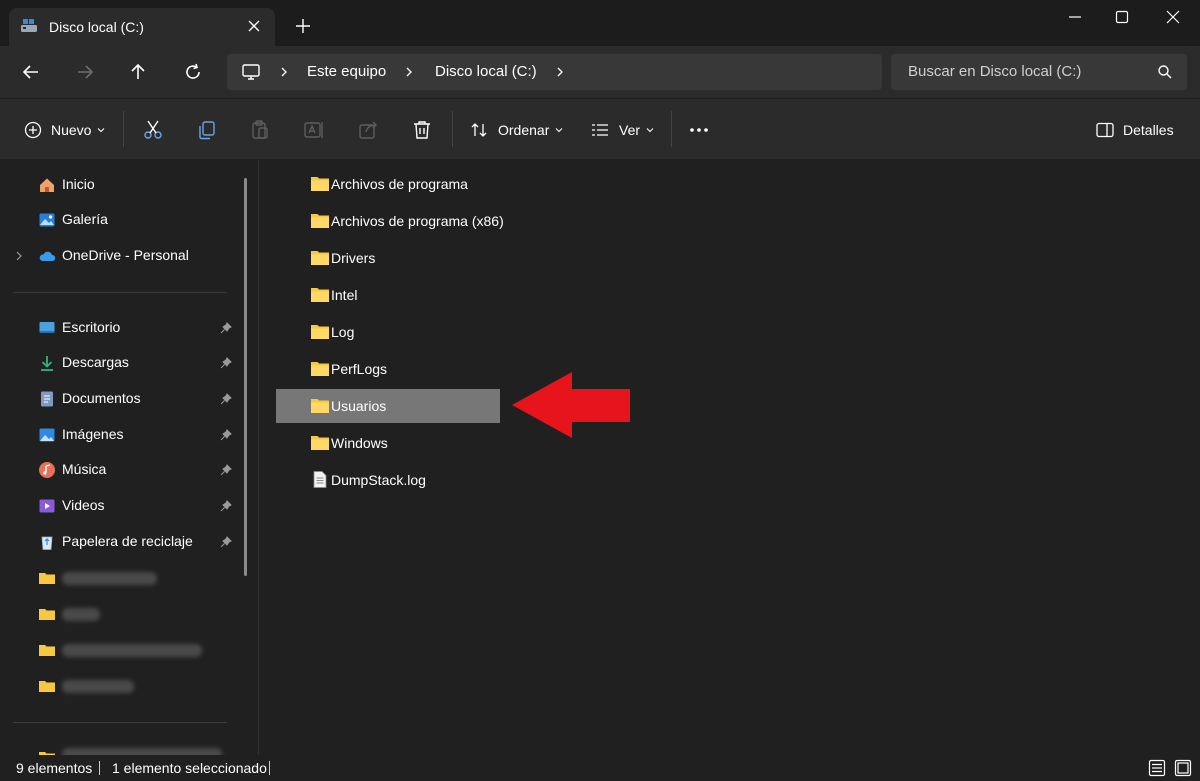  Describe the element at coordinates (516, 130) in the screenshot. I see `sort-button: Ordenar` at that location.